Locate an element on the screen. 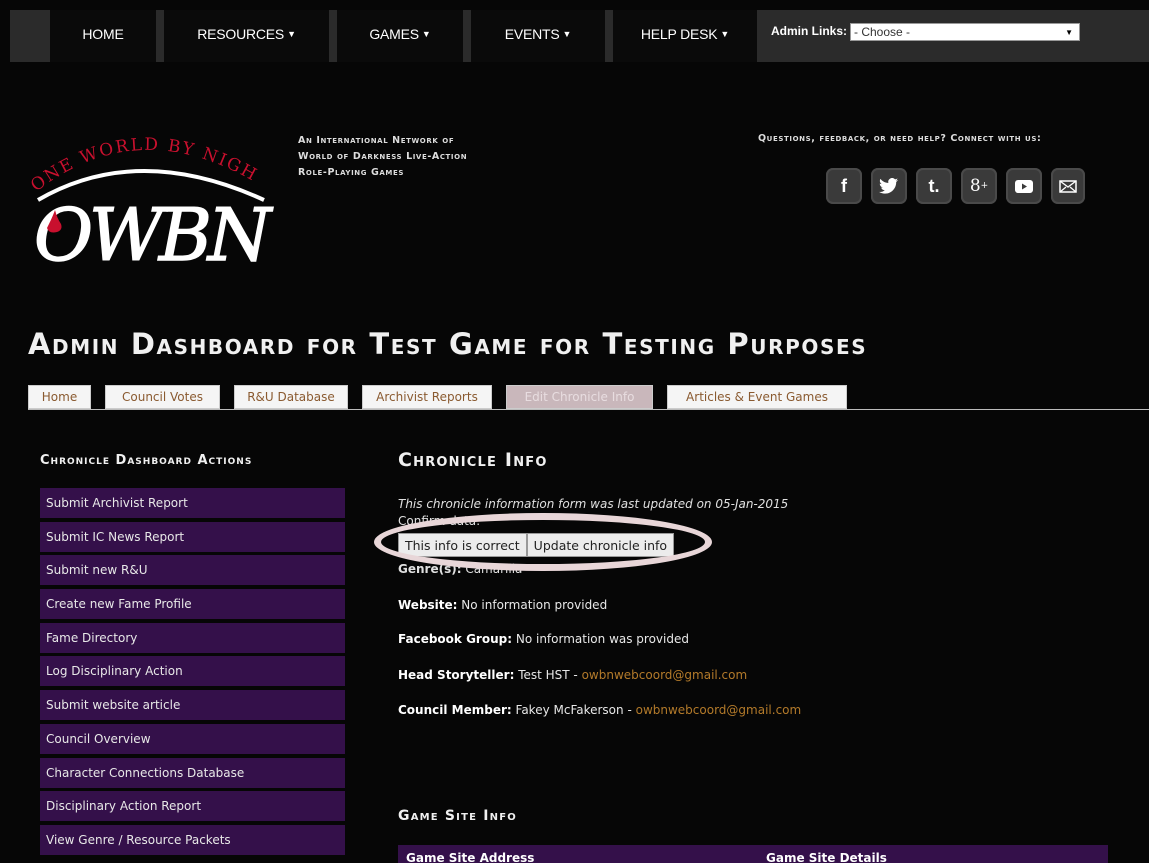  social-links: f t. 8 + is located at coordinates (955, 186).